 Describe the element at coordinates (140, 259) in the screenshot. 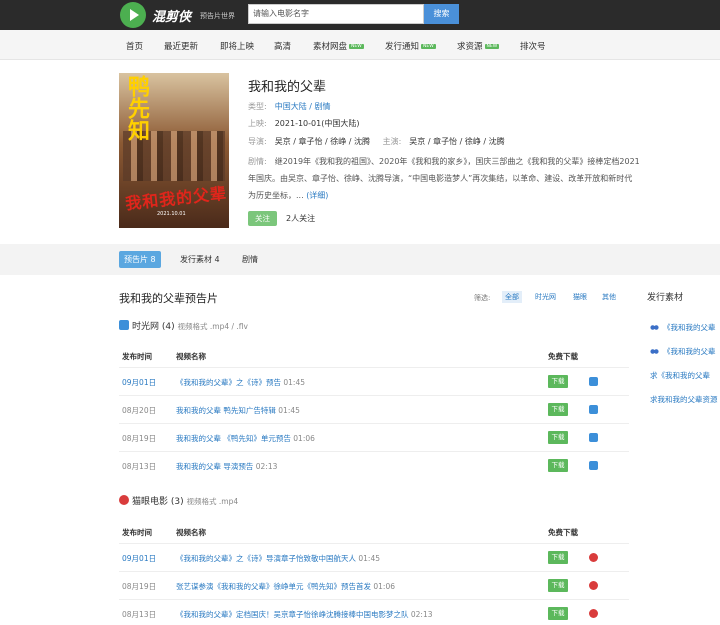

I see `tab-trailers: 预告片 8` at that location.